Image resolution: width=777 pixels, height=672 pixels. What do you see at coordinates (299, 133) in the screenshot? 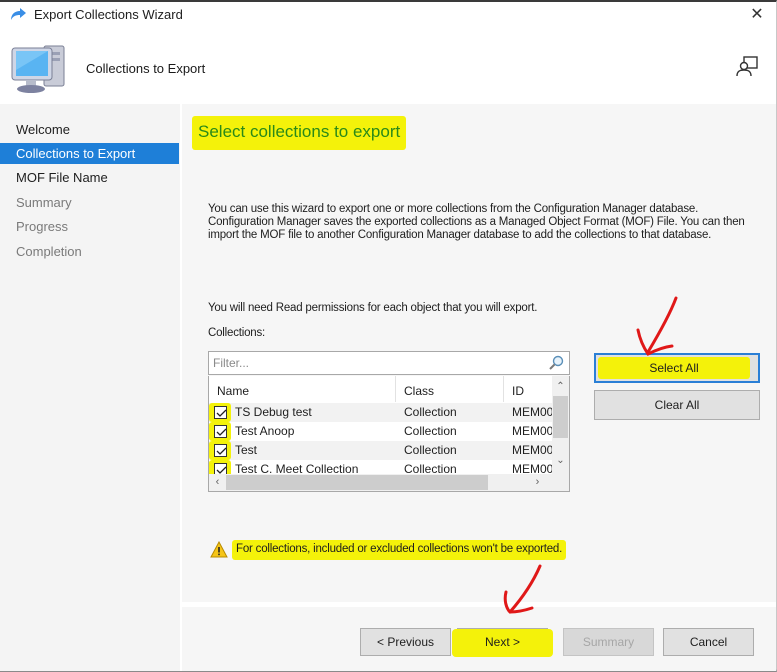
I see `page-title: Select collections to export` at bounding box center [299, 133].